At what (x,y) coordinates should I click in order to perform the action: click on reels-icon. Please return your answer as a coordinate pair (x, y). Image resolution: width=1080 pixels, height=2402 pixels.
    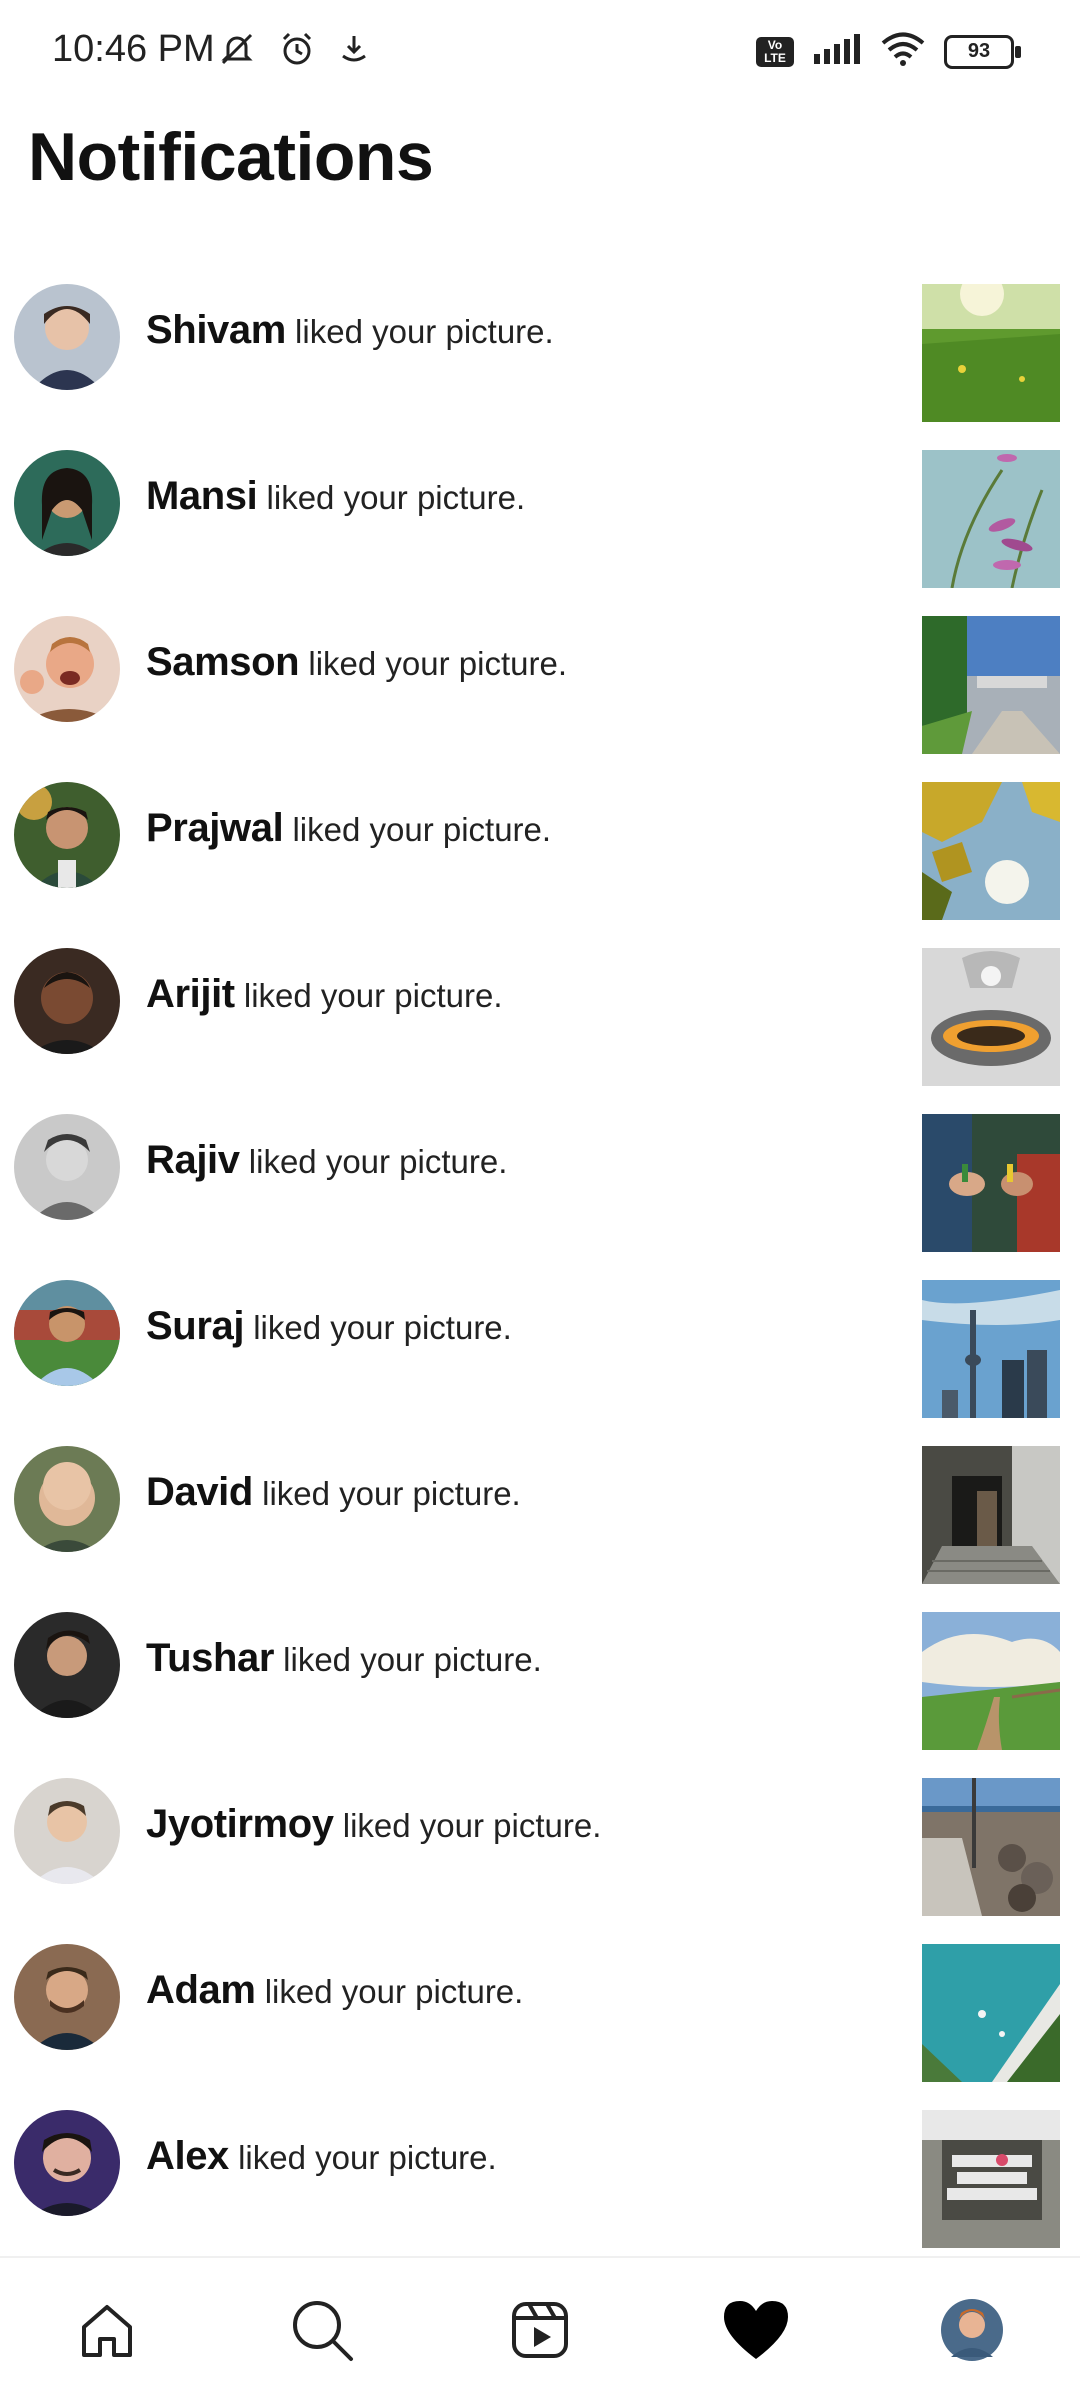
    Looking at the image, I should click on (540, 2330).